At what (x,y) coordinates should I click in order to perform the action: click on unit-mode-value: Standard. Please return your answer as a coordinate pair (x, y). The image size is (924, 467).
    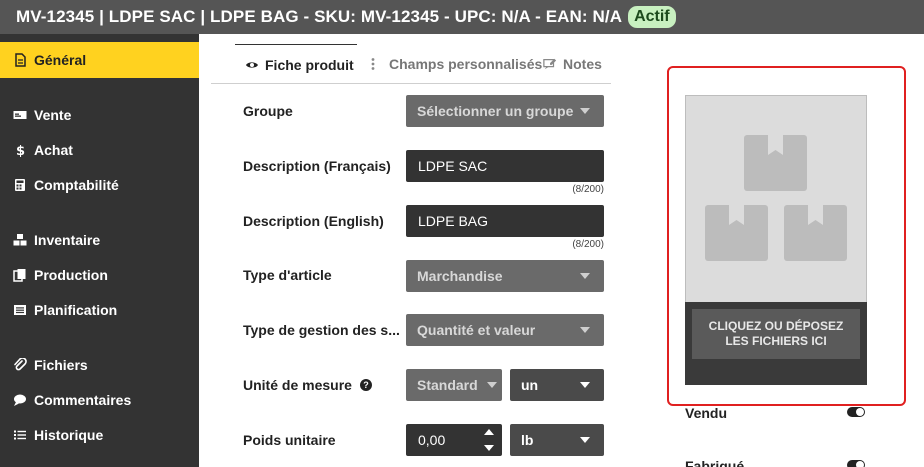
    Looking at the image, I should click on (447, 385).